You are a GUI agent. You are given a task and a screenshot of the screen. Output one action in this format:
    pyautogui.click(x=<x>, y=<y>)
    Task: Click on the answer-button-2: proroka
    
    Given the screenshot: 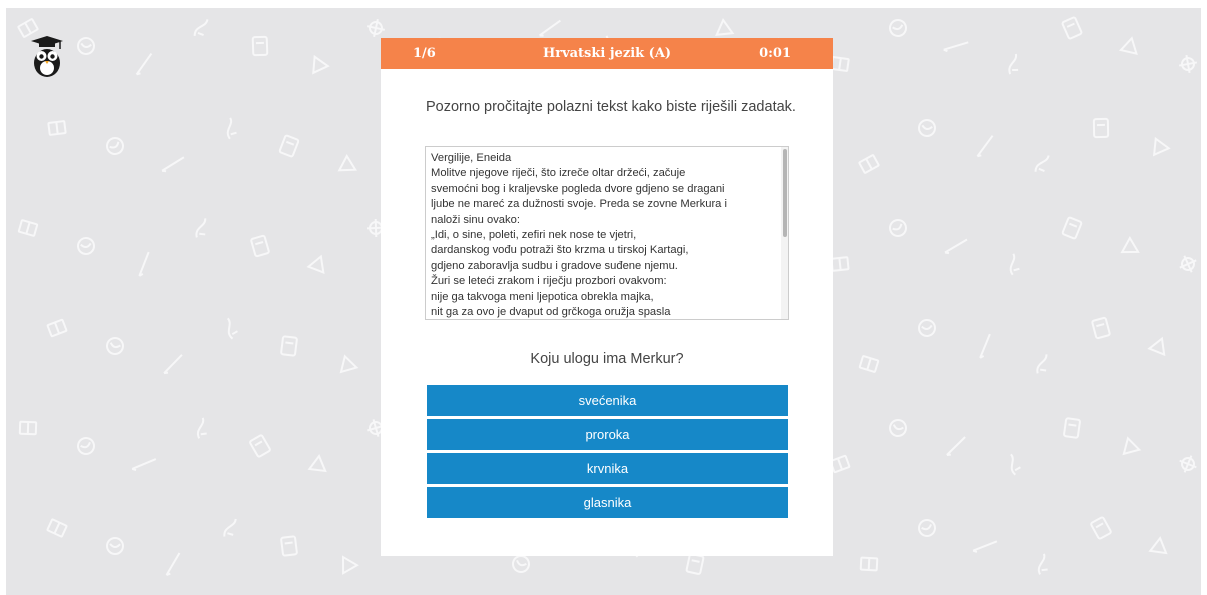 What is the action you would take?
    pyautogui.click(x=607, y=434)
    